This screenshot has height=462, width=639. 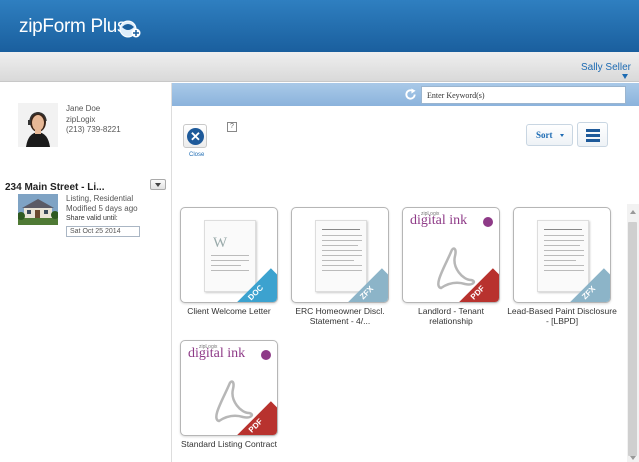 What do you see at coordinates (592, 134) in the screenshot?
I see `list-view-menu-button` at bounding box center [592, 134].